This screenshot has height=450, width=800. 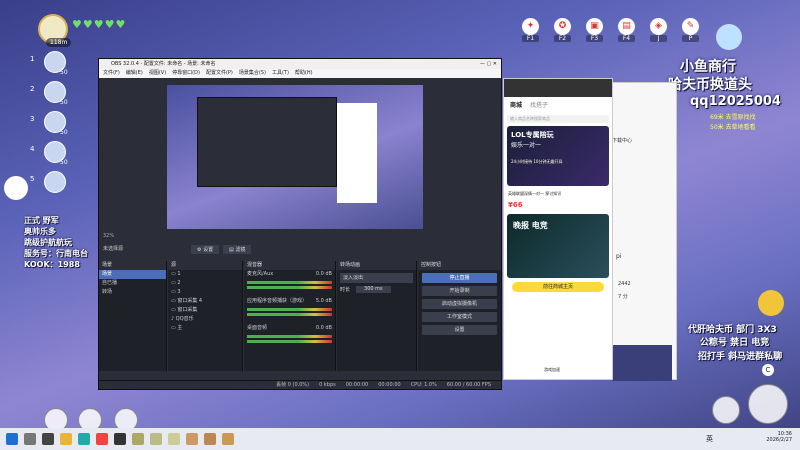 What do you see at coordinates (357, 385) in the screenshot?
I see `stream-time: 00:00:00` at bounding box center [357, 385].